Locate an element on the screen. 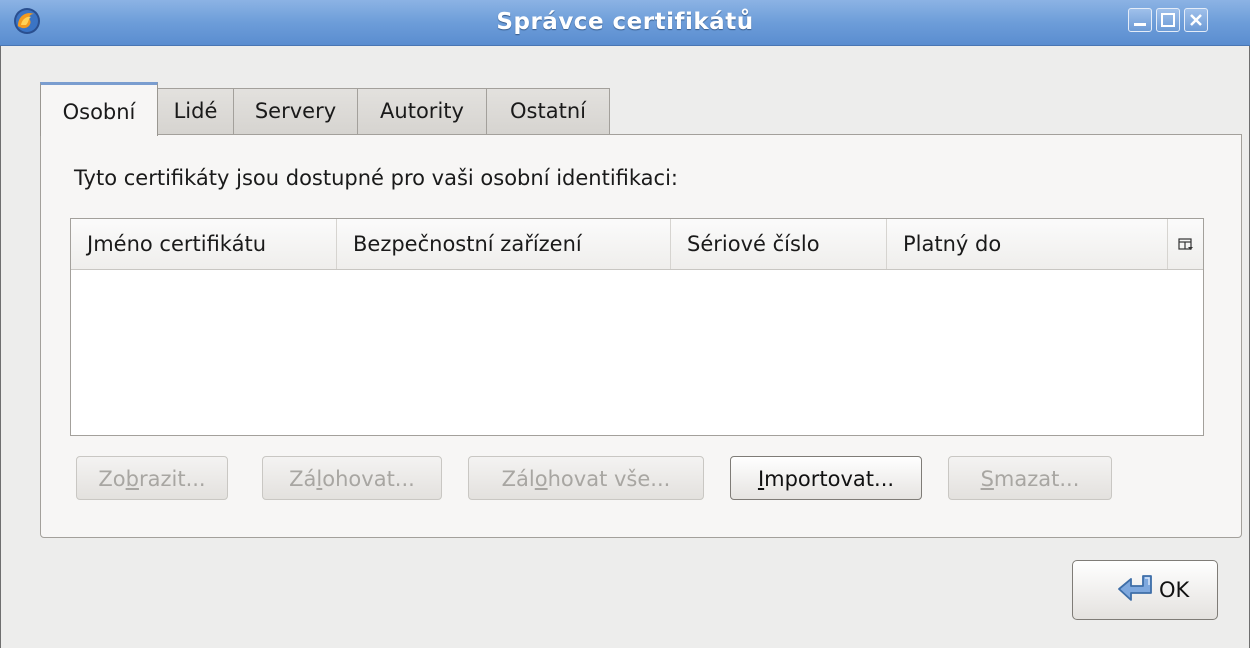  tab-ostatni: Ostatní is located at coordinates (548, 111).